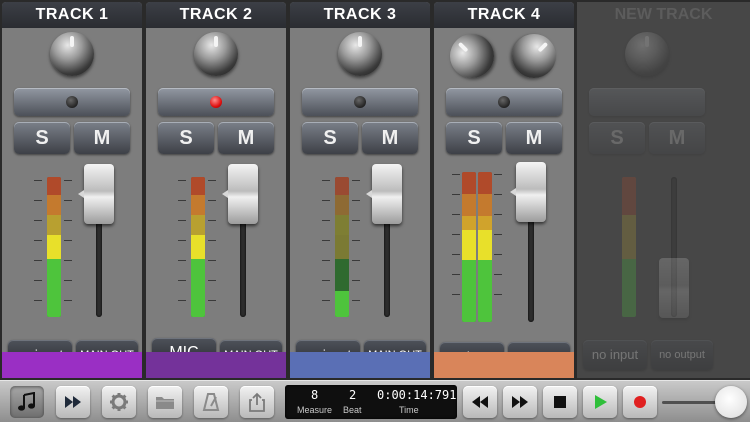  I want to click on pan-right-knob, so click(534, 56).